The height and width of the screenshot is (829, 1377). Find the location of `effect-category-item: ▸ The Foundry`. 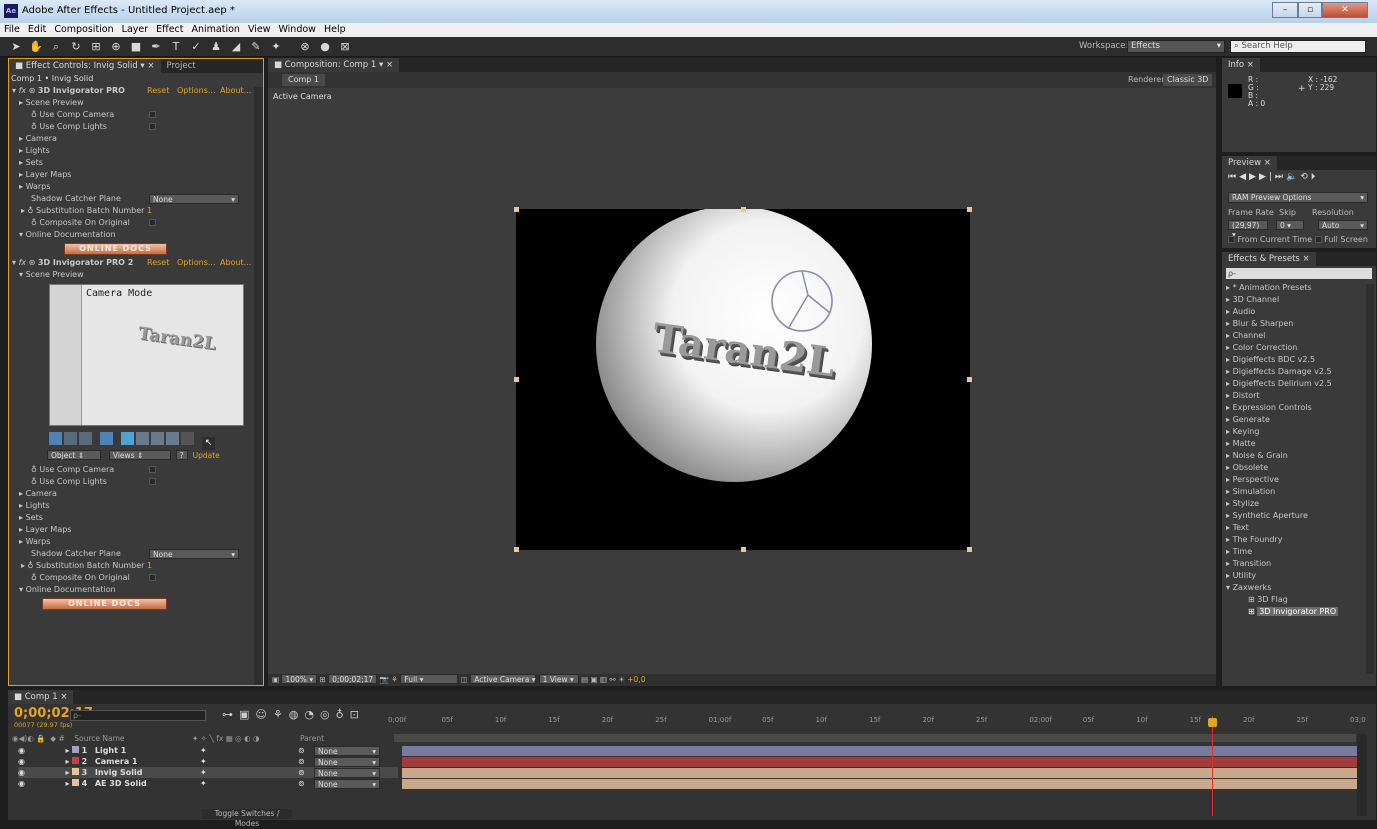

effect-category-item: ▸ The Foundry is located at coordinates (1299, 540).